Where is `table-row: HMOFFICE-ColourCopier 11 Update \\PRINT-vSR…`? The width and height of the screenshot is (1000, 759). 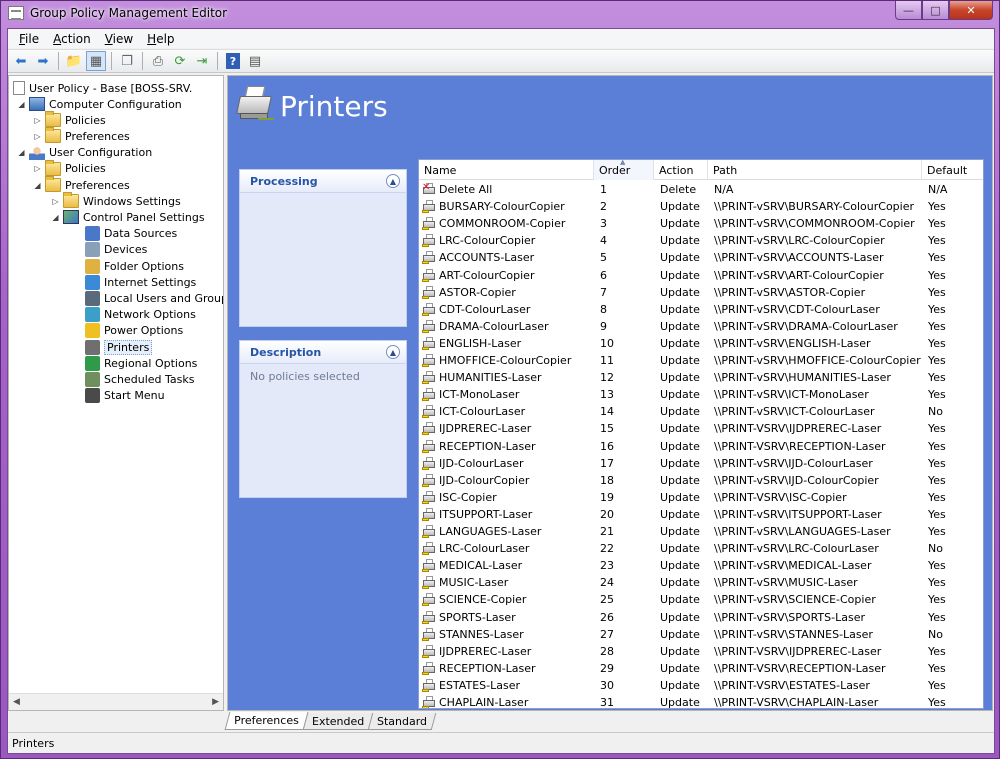 table-row: HMOFFICE-ColourCopier 11 Update \\PRINT-vSR… is located at coordinates (701, 360).